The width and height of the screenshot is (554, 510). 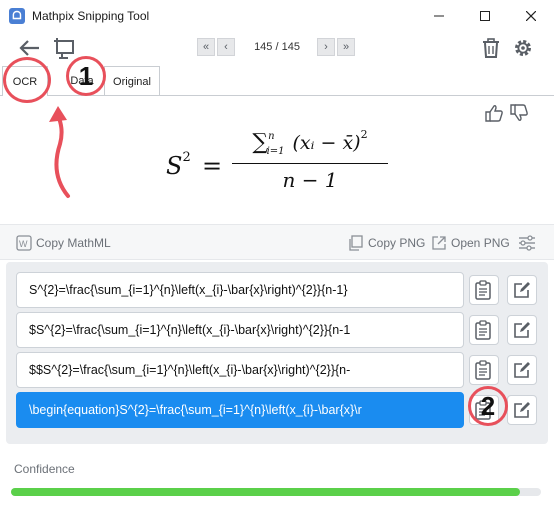 What do you see at coordinates (491, 48) in the screenshot?
I see `trash-icon` at bounding box center [491, 48].